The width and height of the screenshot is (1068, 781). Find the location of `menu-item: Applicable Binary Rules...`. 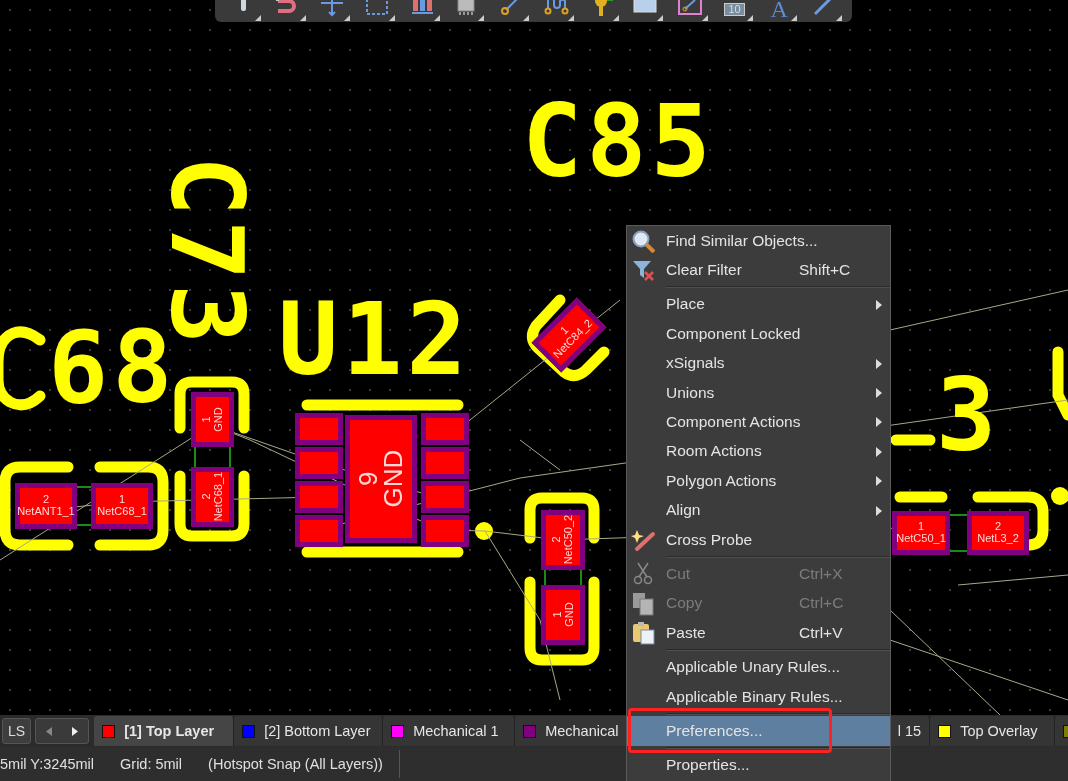

menu-item: Applicable Binary Rules... is located at coordinates (758, 696).